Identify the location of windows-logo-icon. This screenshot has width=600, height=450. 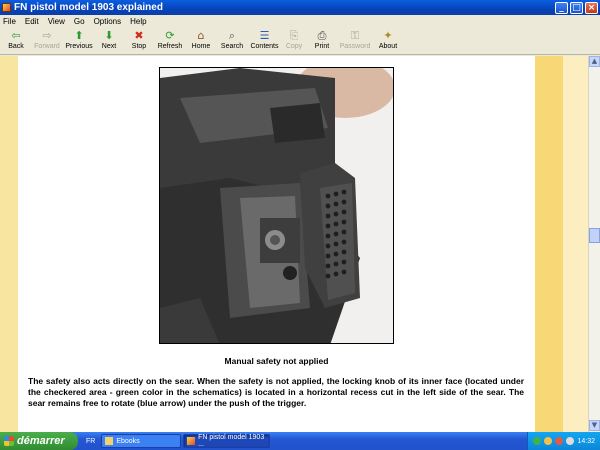
(9, 441).